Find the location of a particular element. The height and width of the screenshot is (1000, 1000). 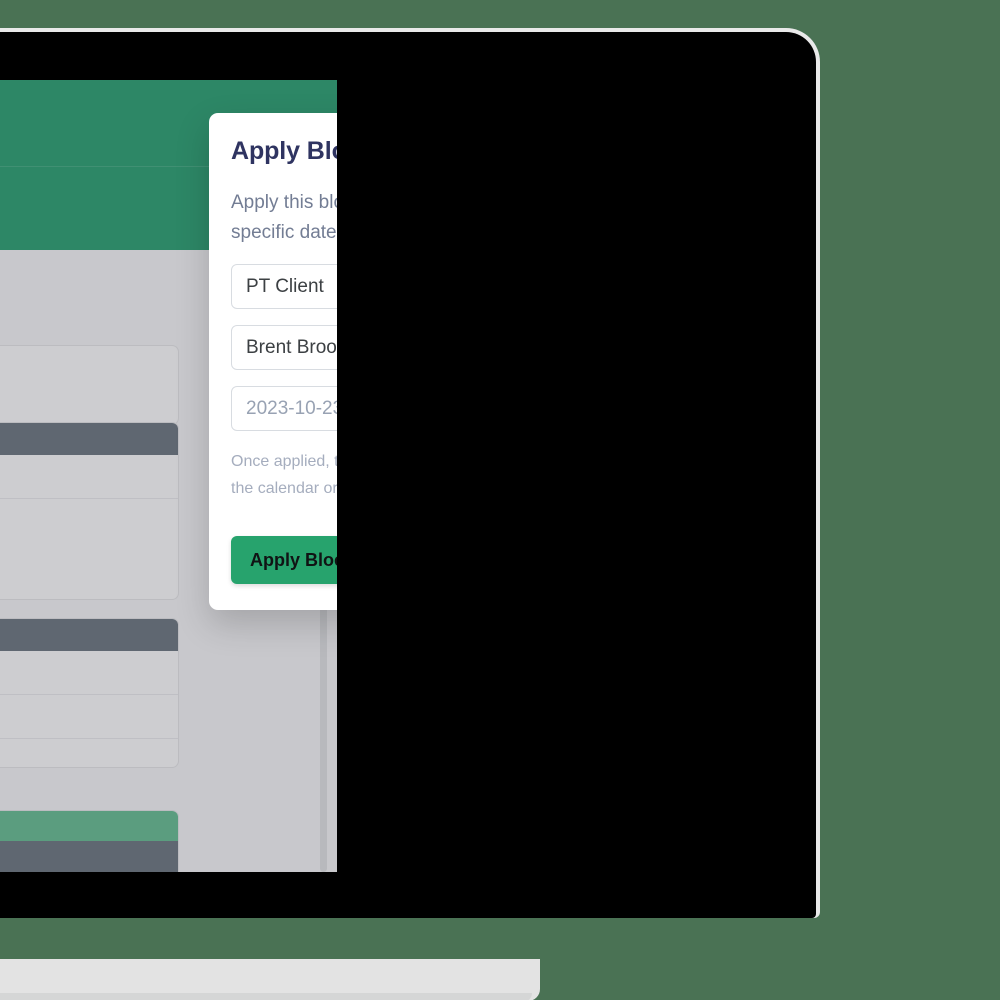

apply-block-button-label: Apply Block is located at coordinates (293, 559).